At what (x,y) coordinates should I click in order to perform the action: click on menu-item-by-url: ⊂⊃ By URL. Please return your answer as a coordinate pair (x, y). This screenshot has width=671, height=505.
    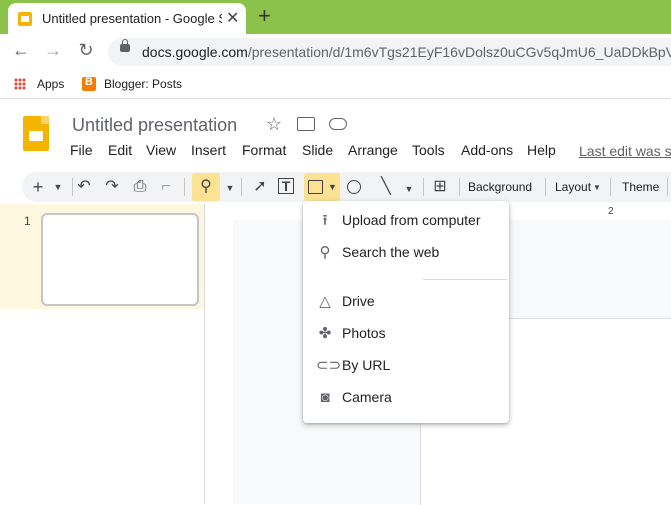
    Looking at the image, I should click on (406, 367).